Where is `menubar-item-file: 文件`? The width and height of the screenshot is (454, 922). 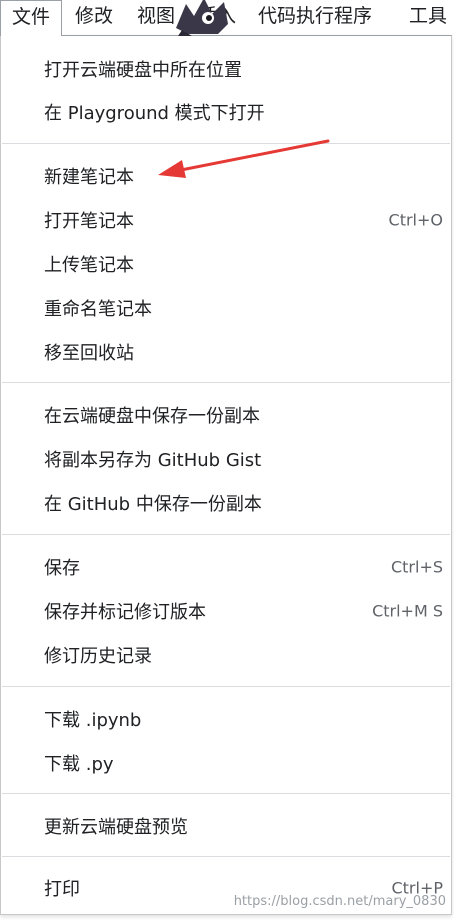
menubar-item-file: 文件 is located at coordinates (31, 18).